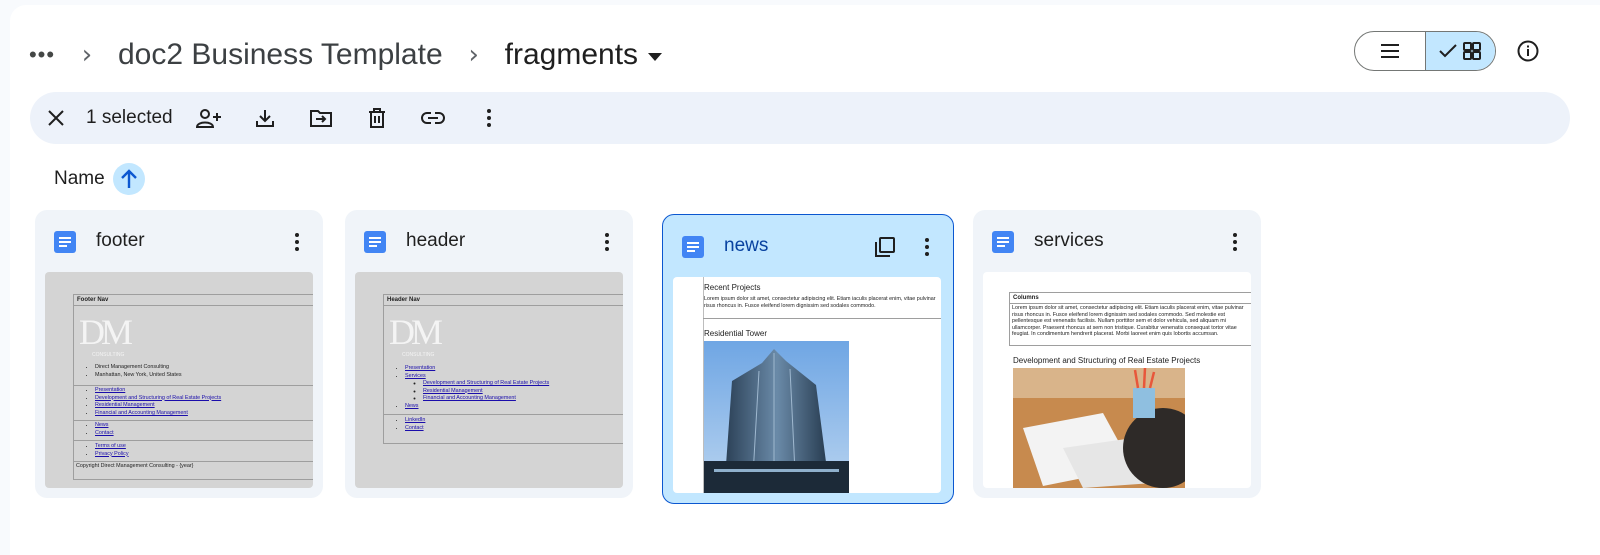  What do you see at coordinates (193, 300) in the screenshot?
I see `preview-heading: Footer Nav` at bounding box center [193, 300].